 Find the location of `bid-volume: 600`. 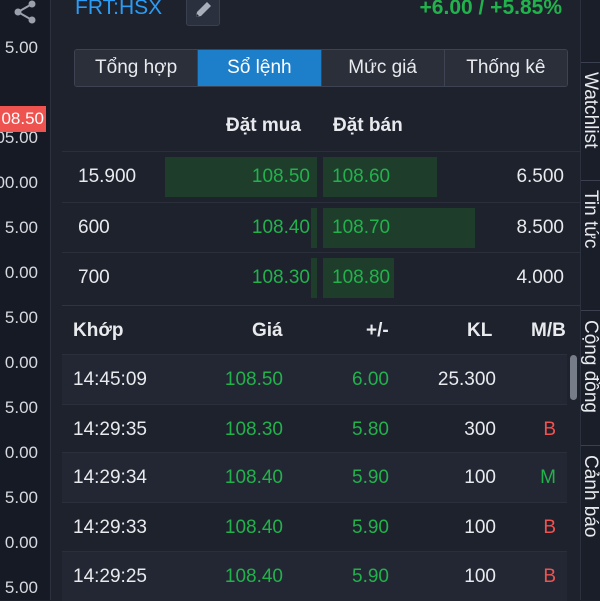

bid-volume: 600 is located at coordinates (94, 227).